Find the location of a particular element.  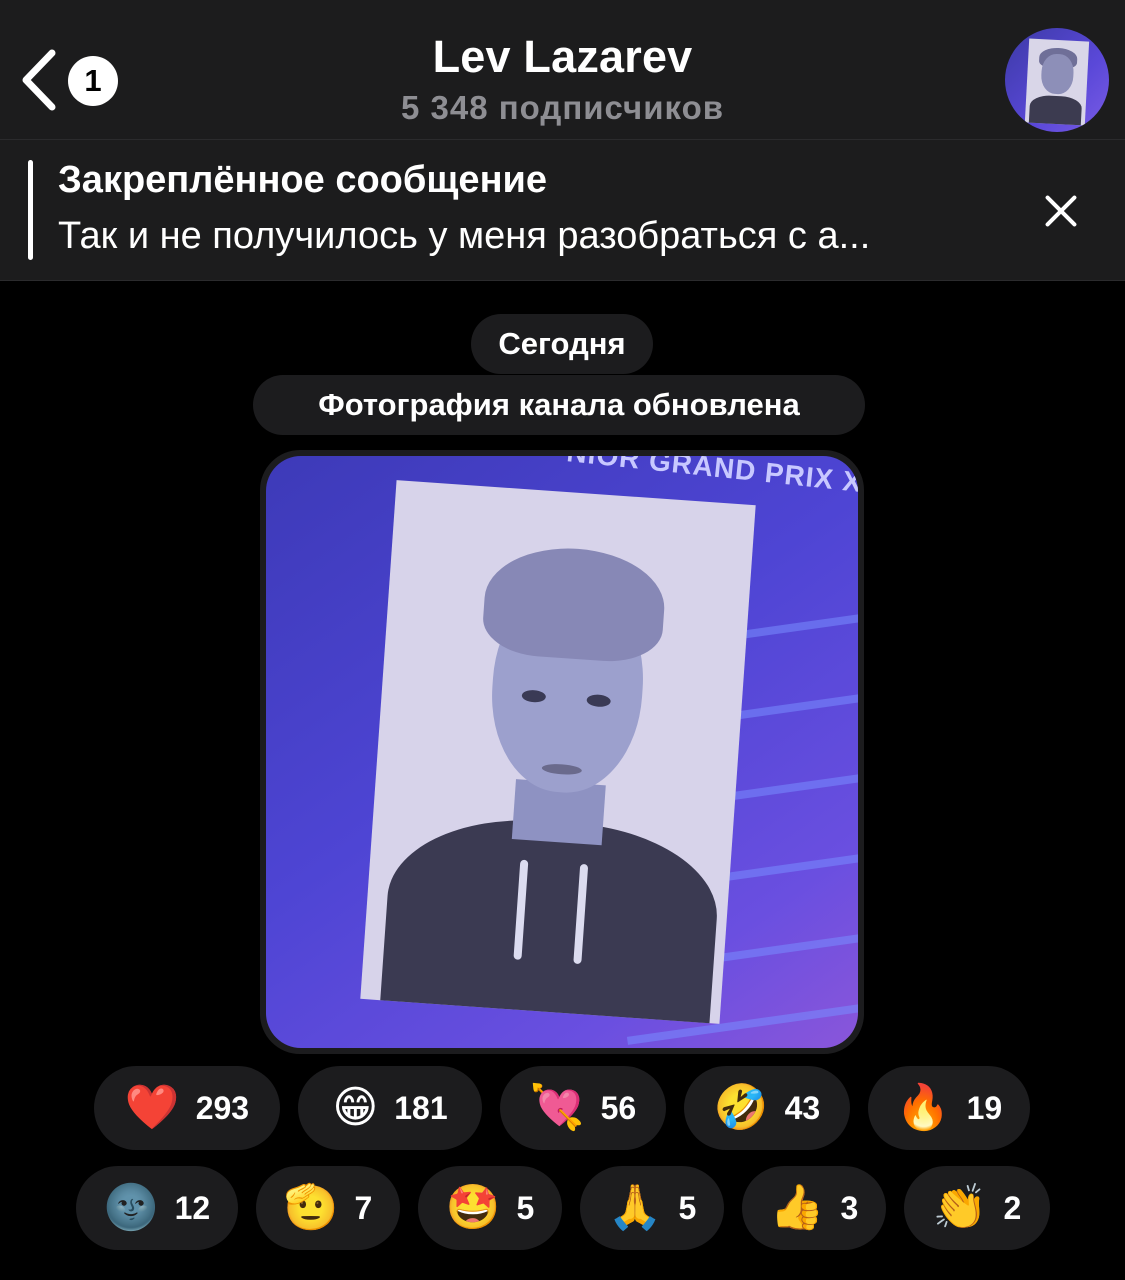

reaction-count: 293 is located at coordinates (222, 1107).